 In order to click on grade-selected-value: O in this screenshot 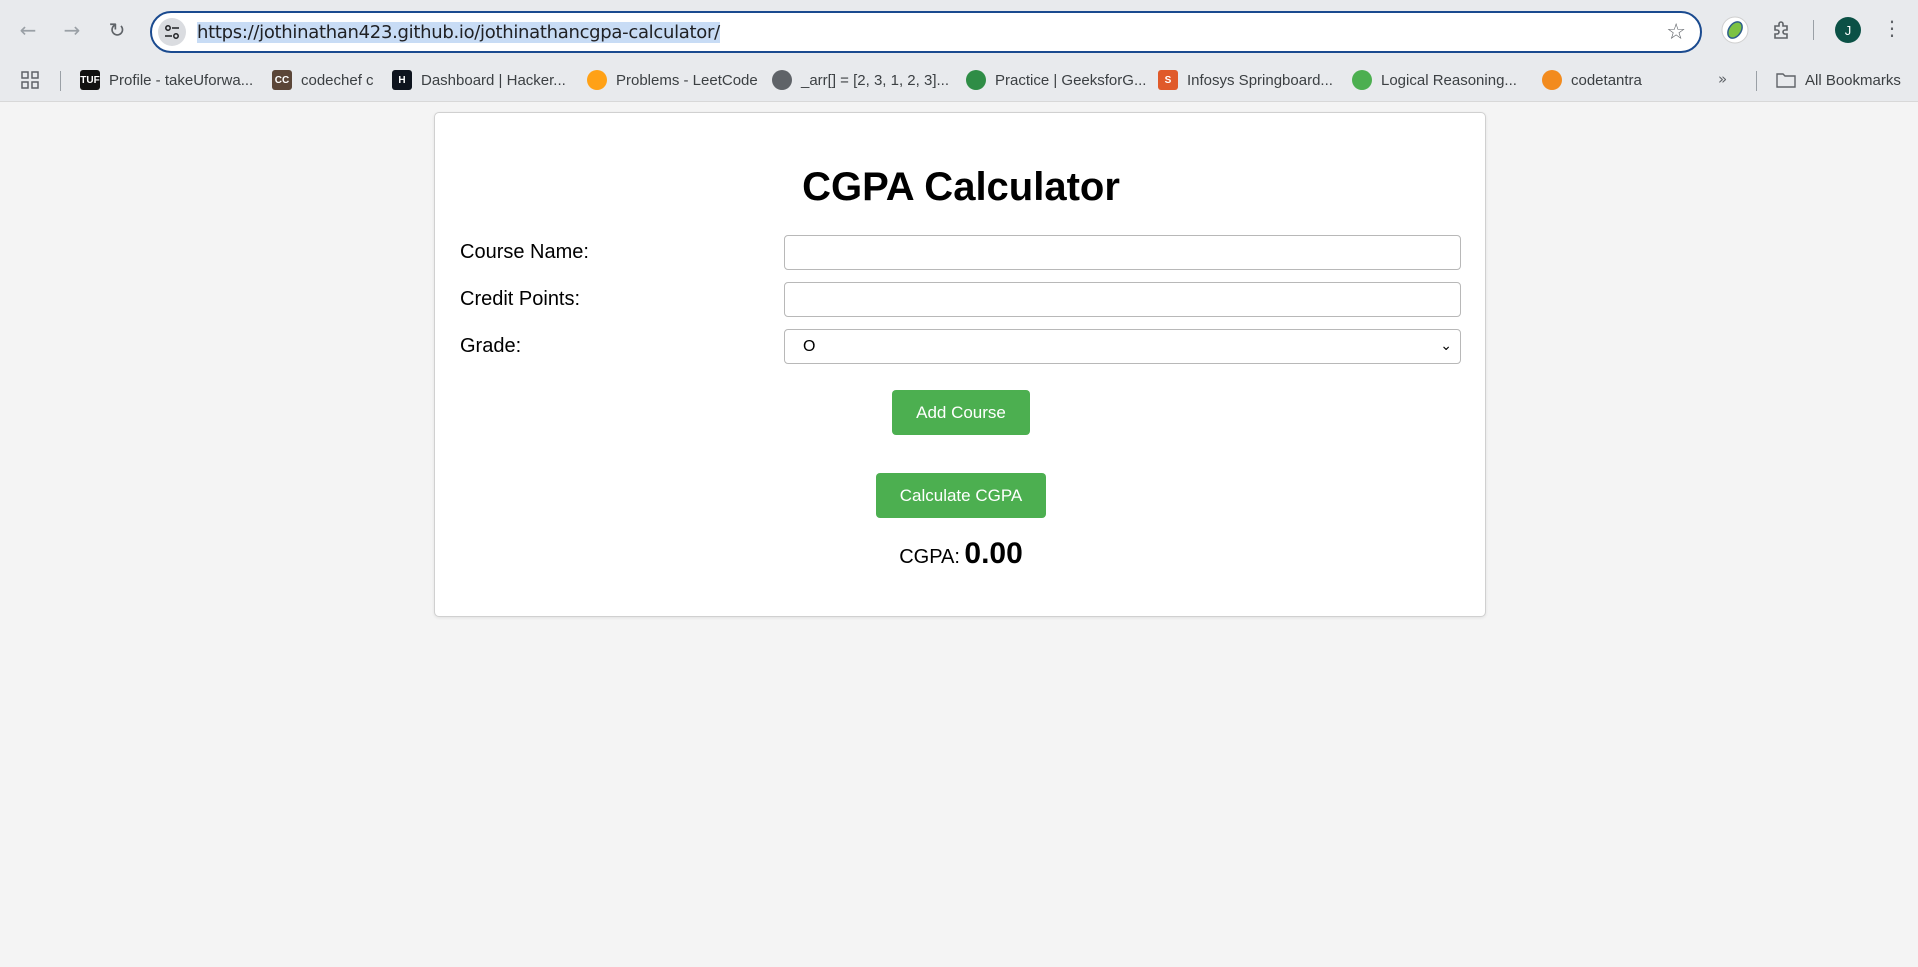, I will do `click(809, 346)`.